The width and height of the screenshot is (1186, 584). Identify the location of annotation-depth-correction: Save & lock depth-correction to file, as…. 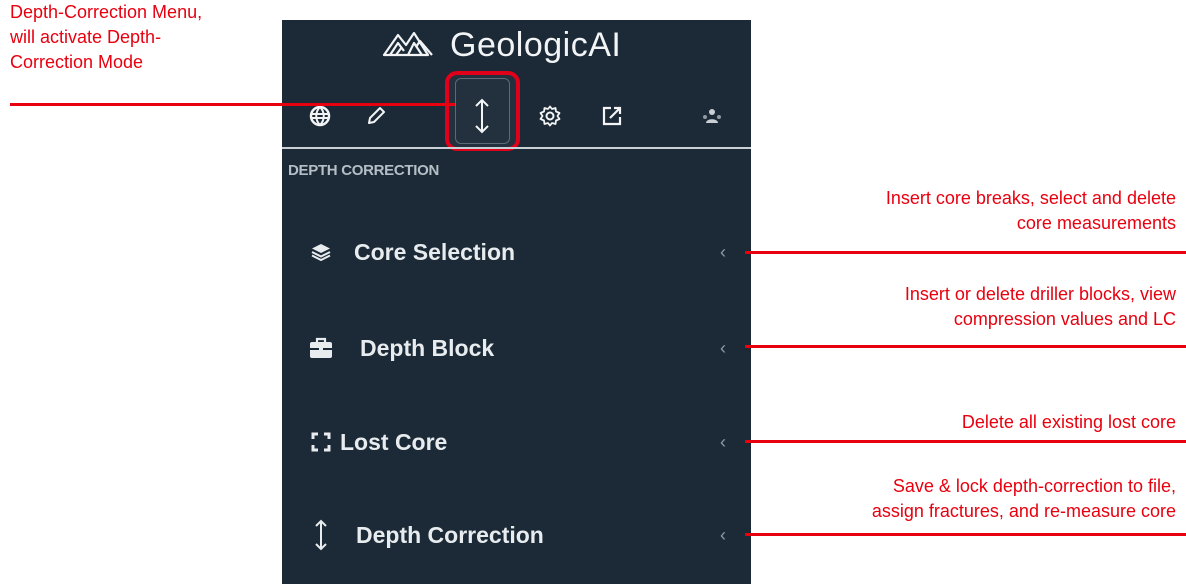
(1024, 499).